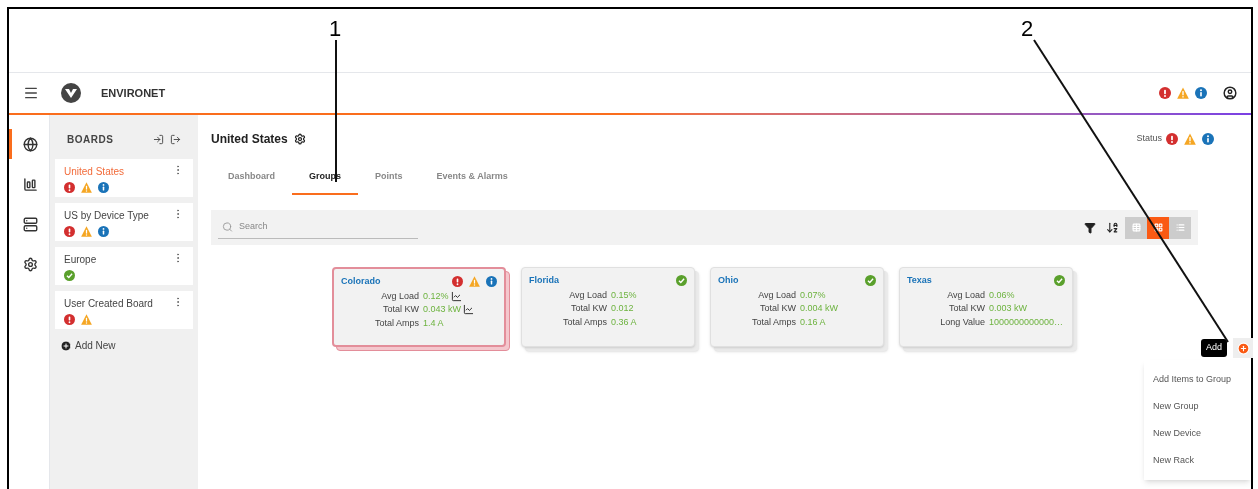 Image resolution: width=1258 pixels, height=489 pixels. I want to click on board-item: User Created Board, so click(124, 310).